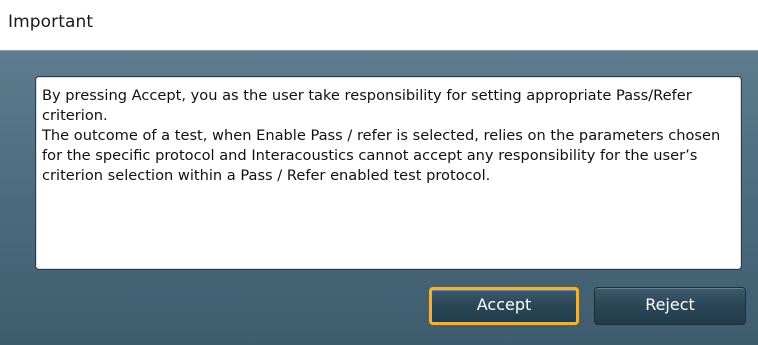 This screenshot has height=345, width=758. What do you see at coordinates (51, 22) in the screenshot?
I see `dialog-title: Important` at bounding box center [51, 22].